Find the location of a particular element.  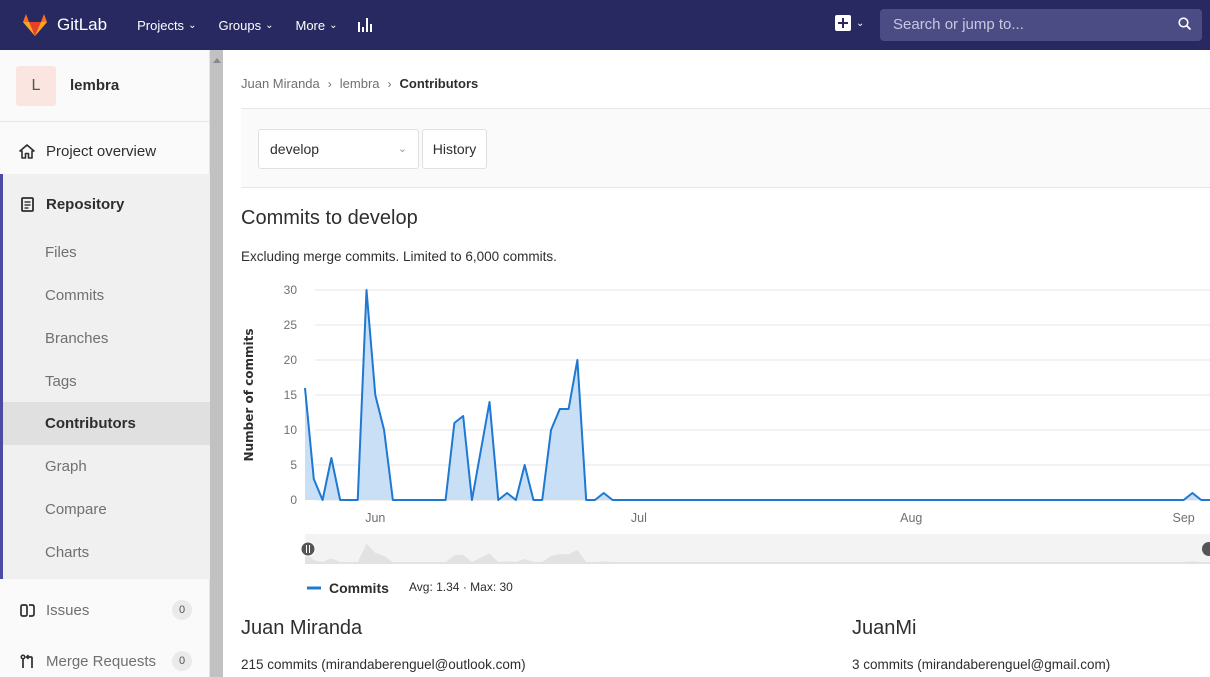

project-header: L lembra is located at coordinates (105, 86).